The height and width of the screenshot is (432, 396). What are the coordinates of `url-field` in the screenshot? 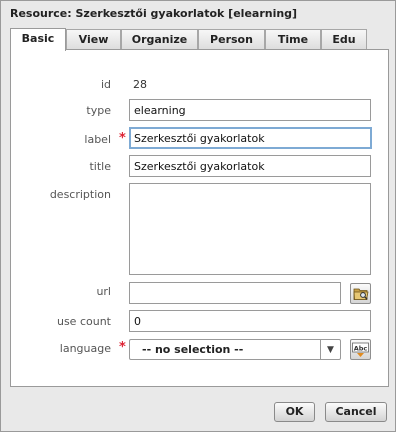 It's located at (235, 293).